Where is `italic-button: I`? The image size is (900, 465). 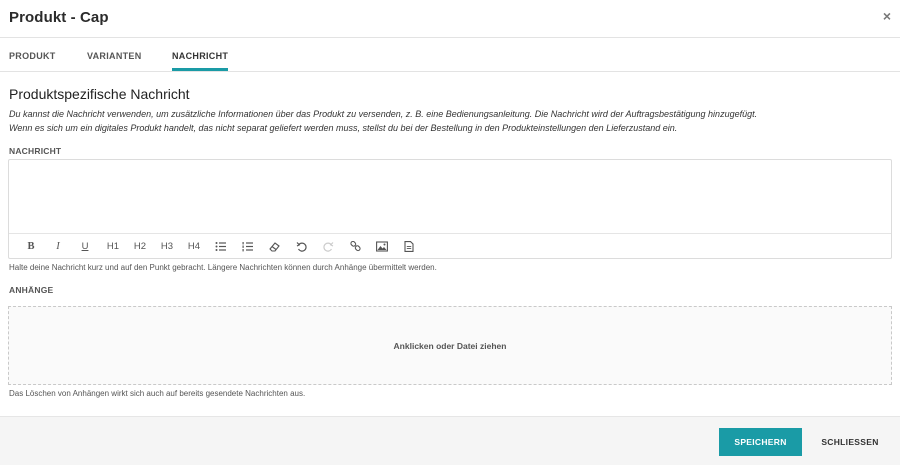 italic-button: I is located at coordinates (58, 247).